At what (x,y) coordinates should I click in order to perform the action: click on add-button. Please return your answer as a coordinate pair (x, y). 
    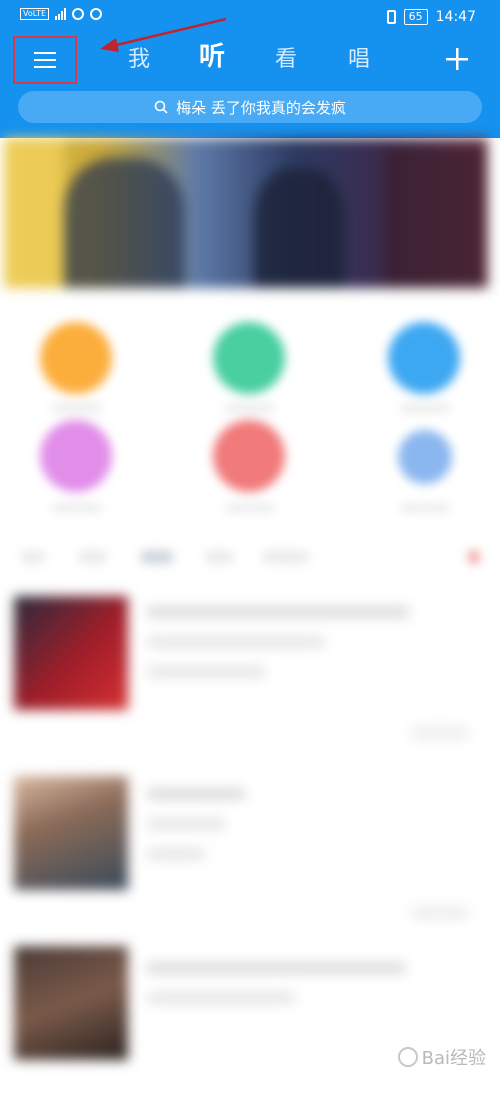
    Looking at the image, I should click on (457, 59).